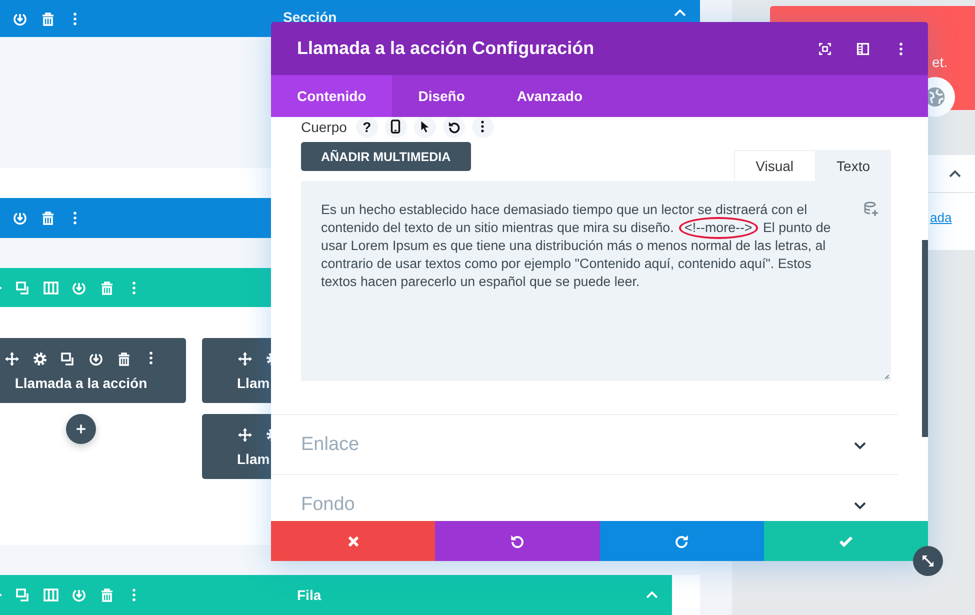  Describe the element at coordinates (309, 595) in the screenshot. I see `bar-title: Fila` at that location.